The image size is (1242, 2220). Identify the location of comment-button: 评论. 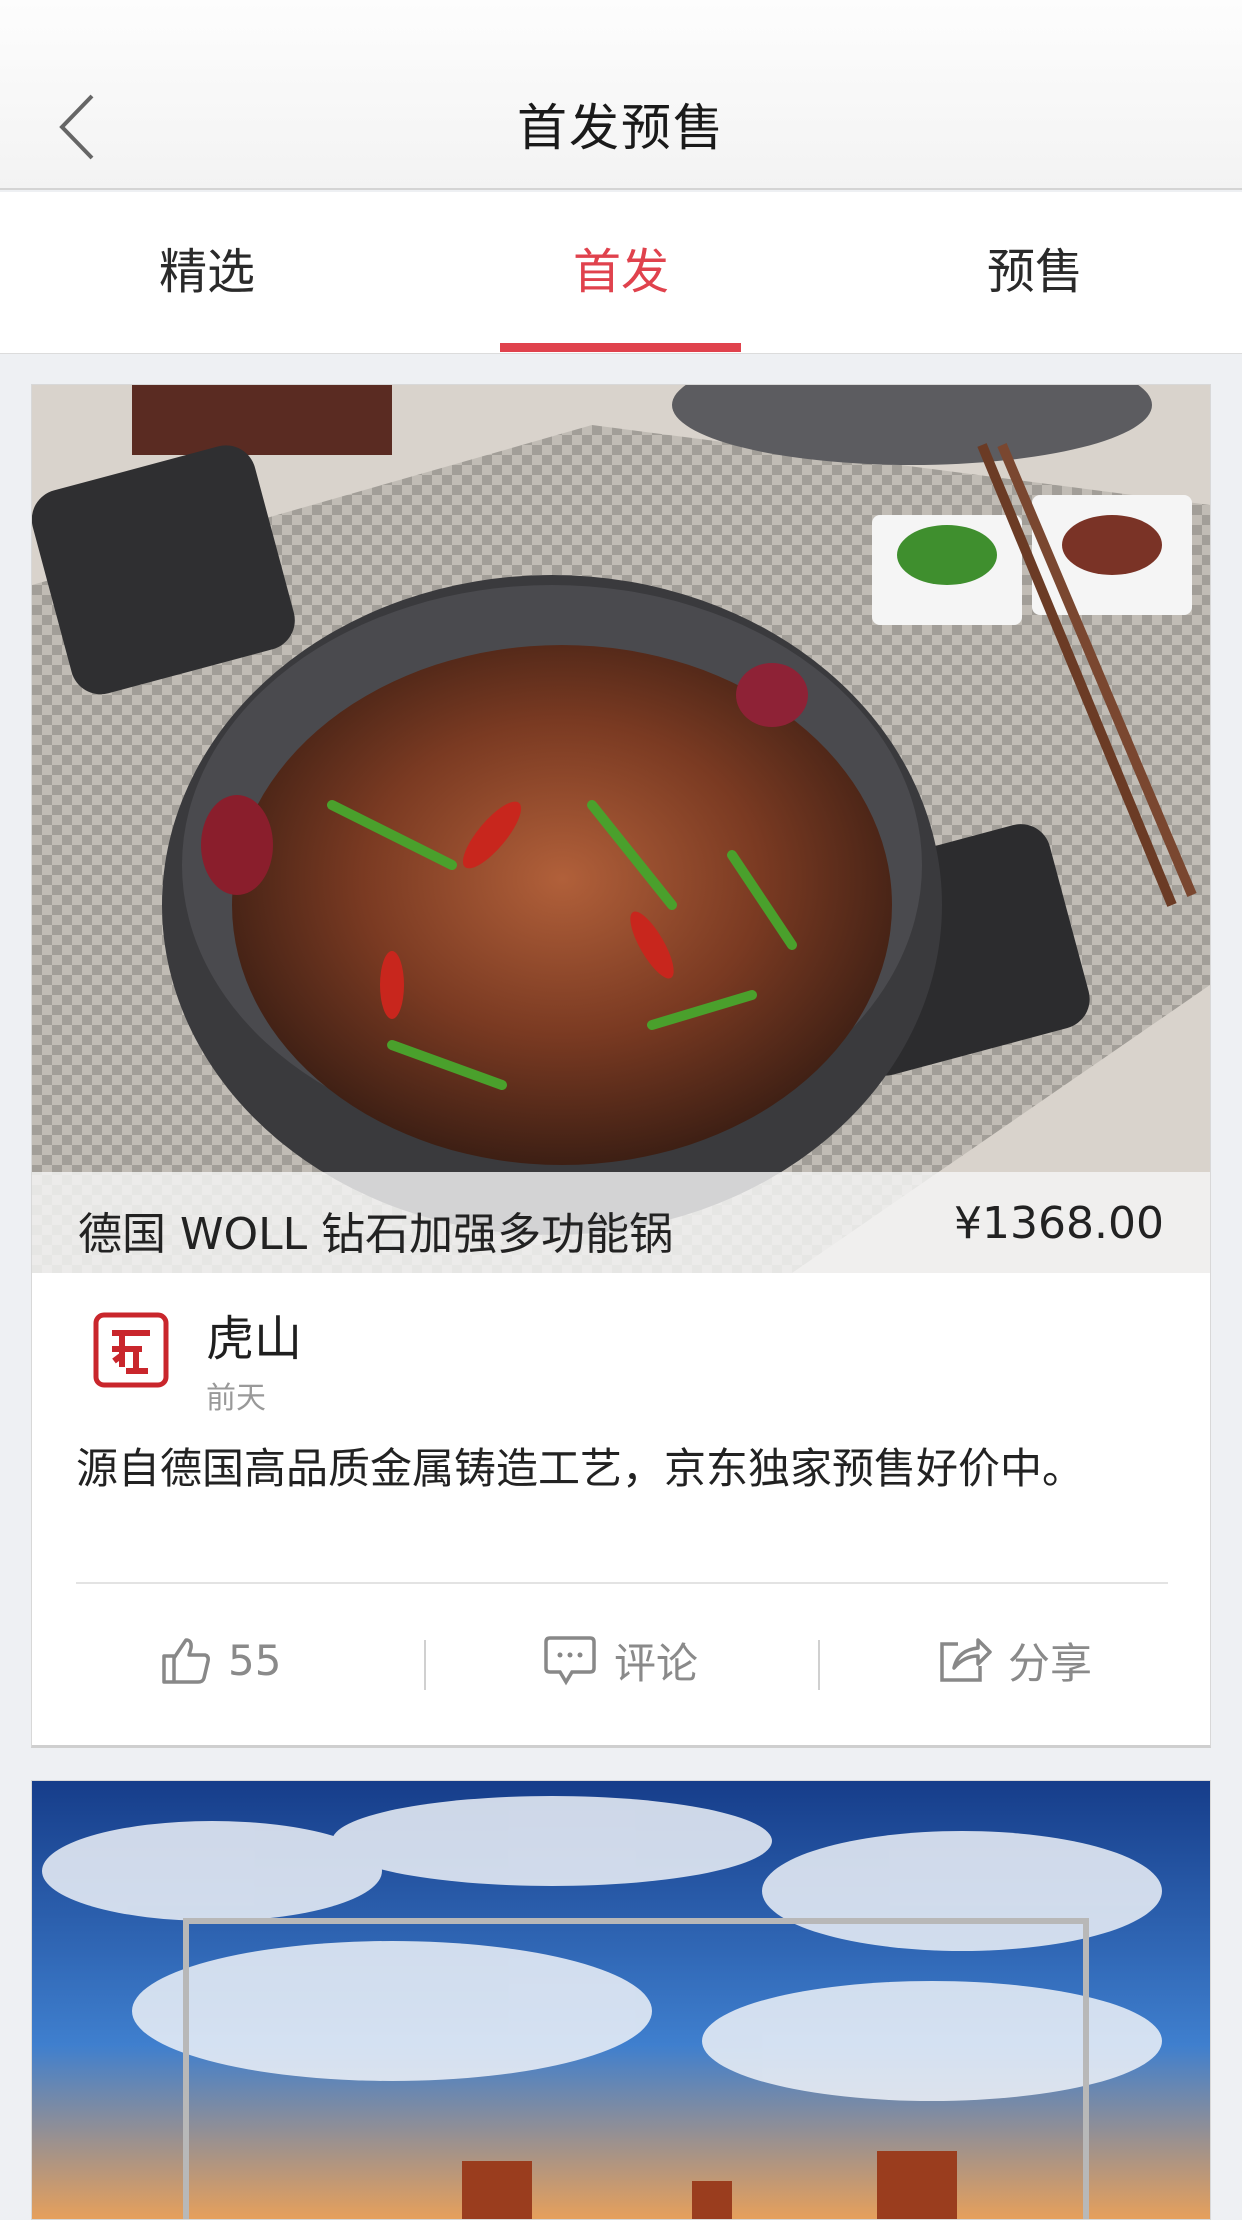
(620, 1660).